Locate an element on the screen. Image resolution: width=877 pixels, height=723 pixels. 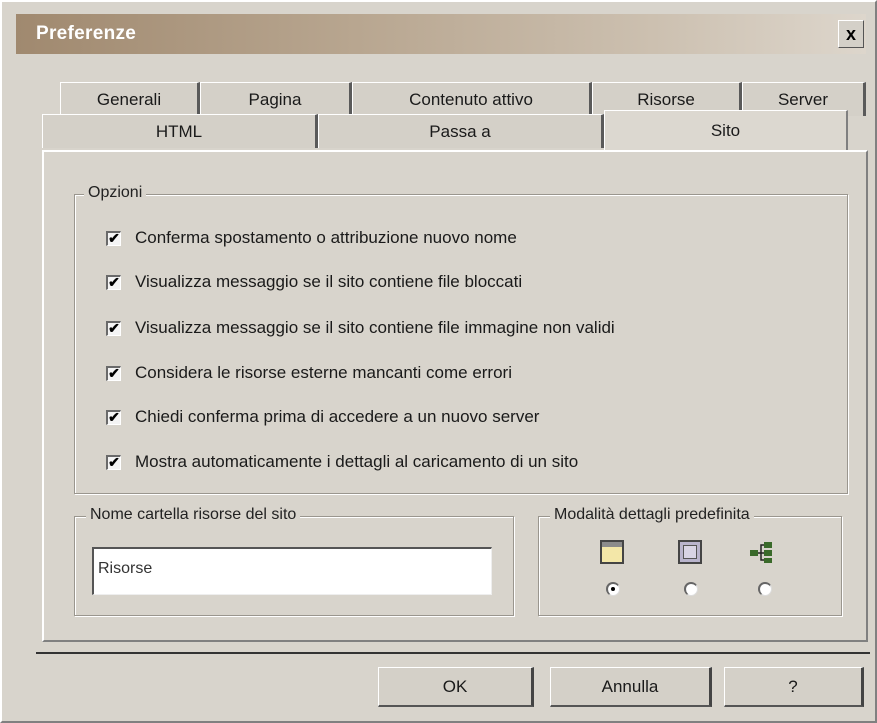
tree-view-icon is located at coordinates (760, 552).